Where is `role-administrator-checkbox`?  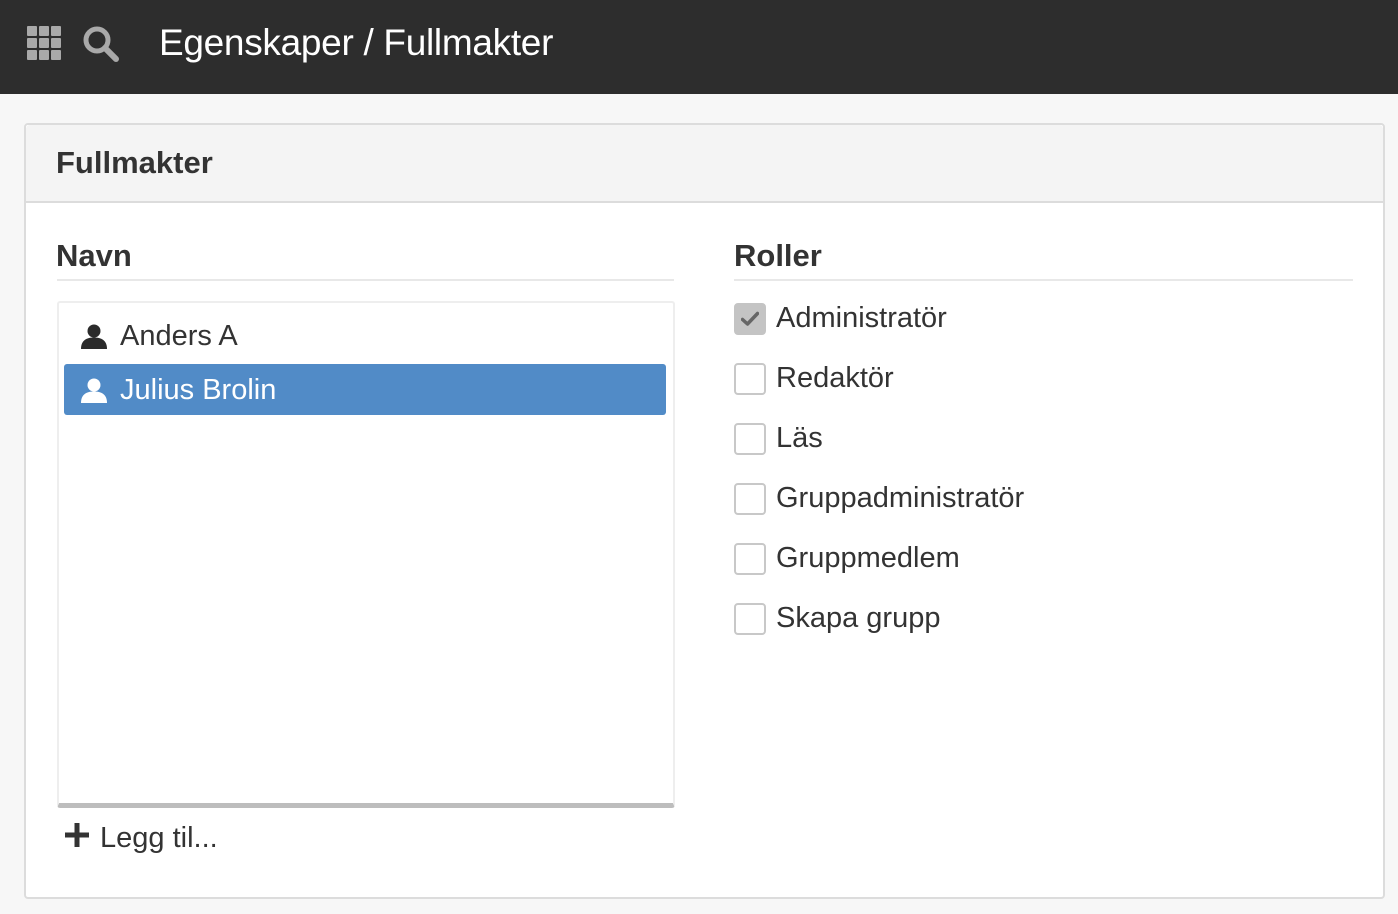
role-administrator-checkbox is located at coordinates (750, 319).